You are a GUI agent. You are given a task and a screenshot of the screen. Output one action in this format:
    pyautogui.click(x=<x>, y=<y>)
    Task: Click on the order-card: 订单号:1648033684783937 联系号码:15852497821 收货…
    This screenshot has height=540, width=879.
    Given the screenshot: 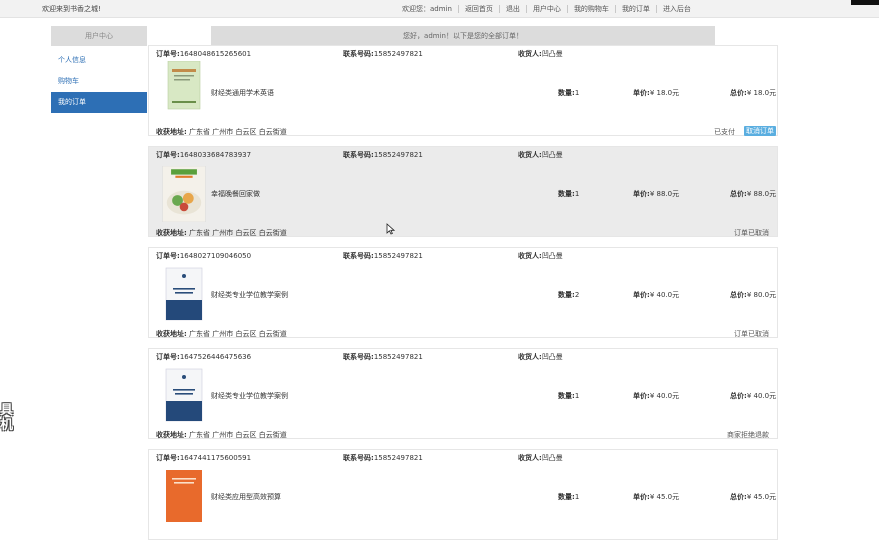 What is the action you would take?
    pyautogui.click(x=463, y=191)
    